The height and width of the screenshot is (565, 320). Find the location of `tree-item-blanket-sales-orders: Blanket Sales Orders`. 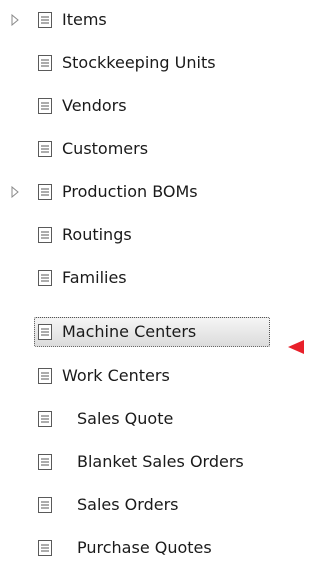

tree-item-blanket-sales-orders: Blanket Sales Orders is located at coordinates (152, 462).